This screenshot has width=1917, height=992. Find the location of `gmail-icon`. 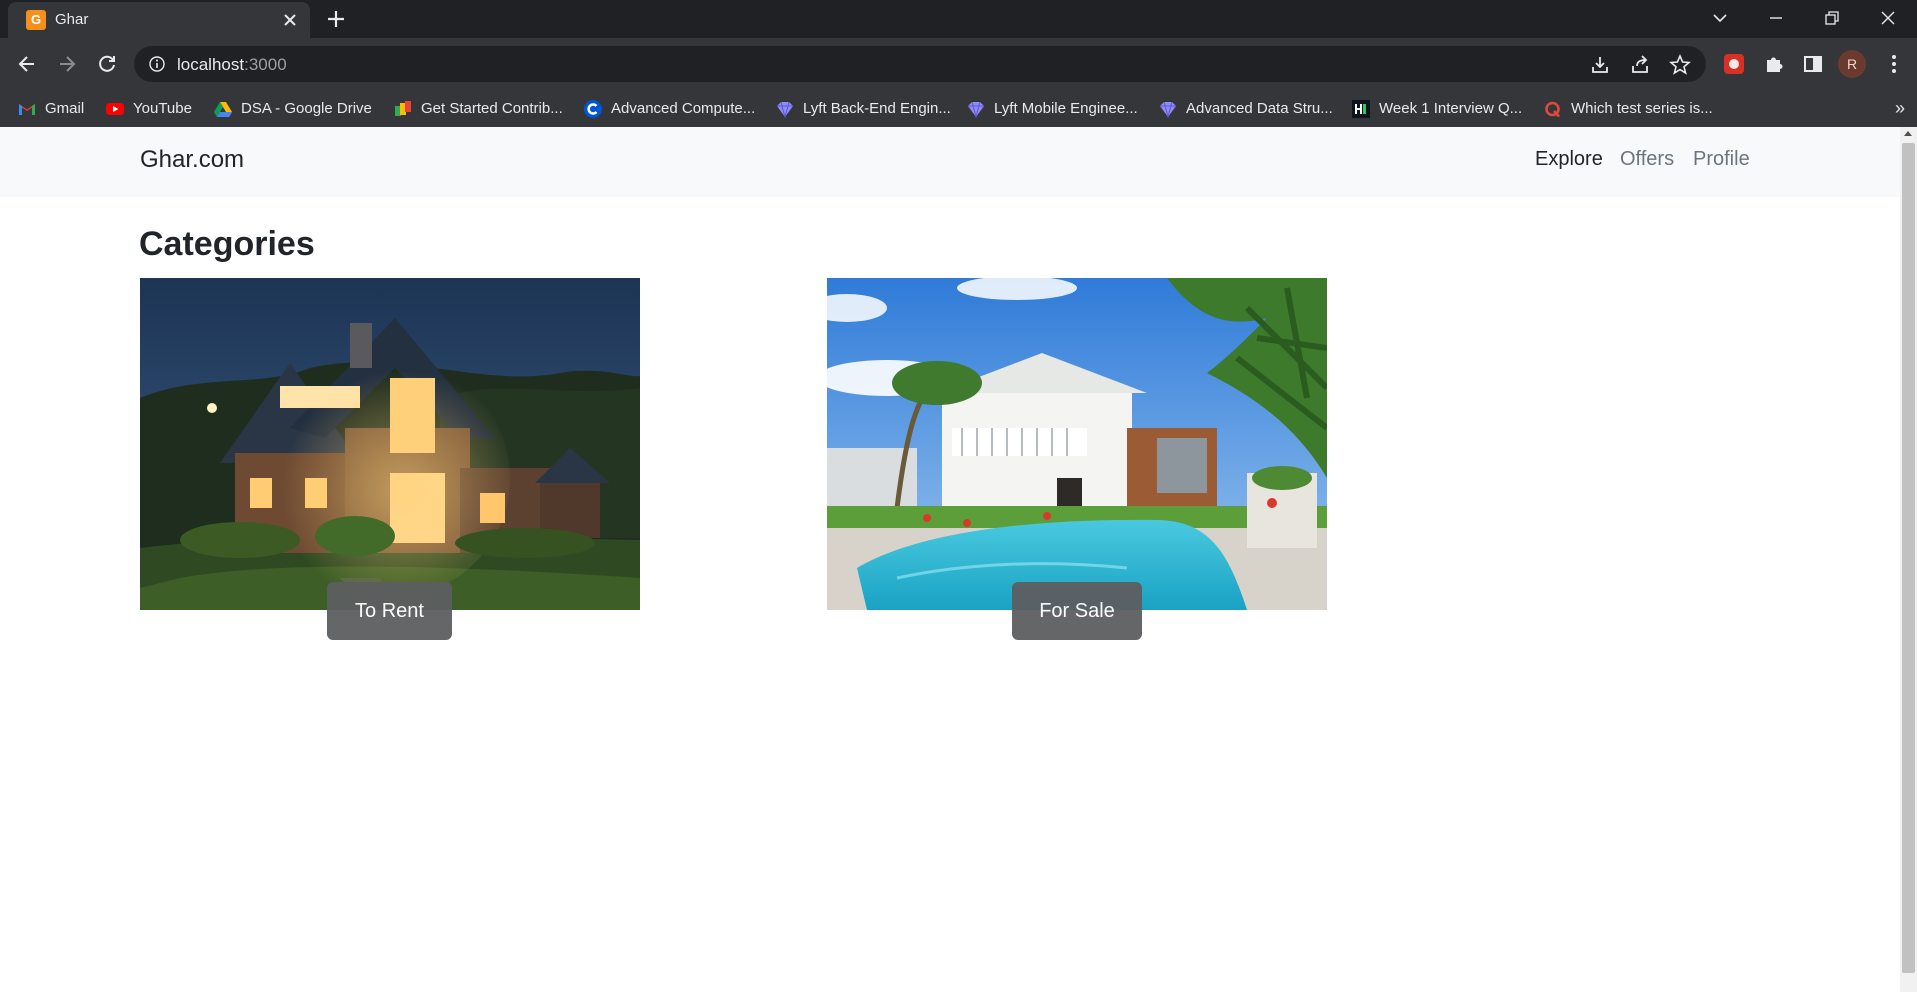

gmail-icon is located at coordinates (27, 109).